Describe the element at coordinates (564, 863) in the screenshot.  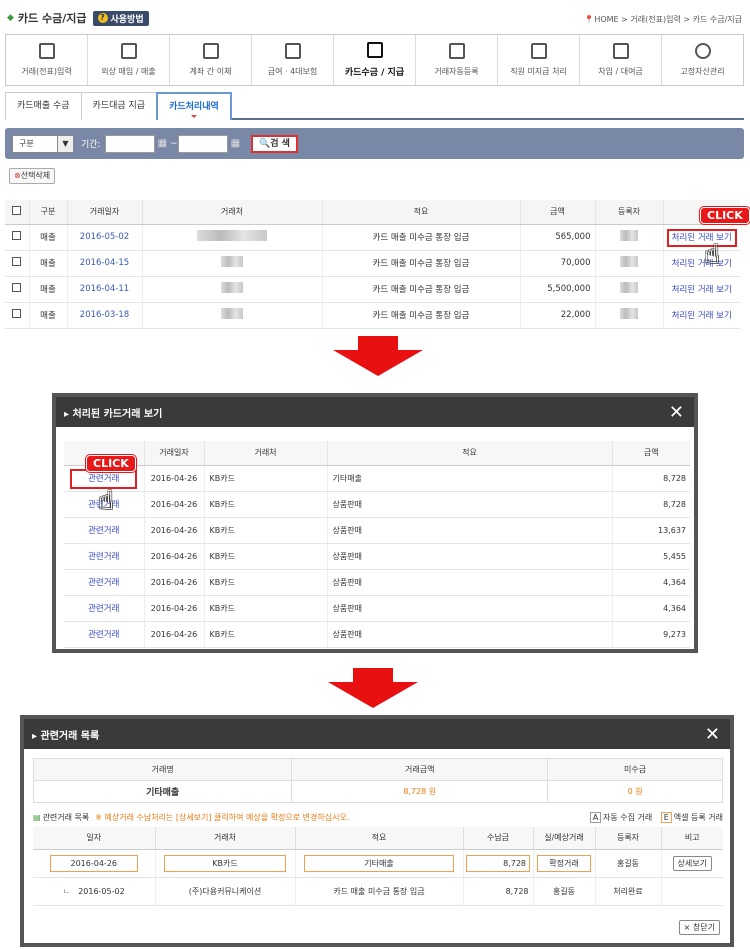
I see `kind-field: 확정거래` at that location.